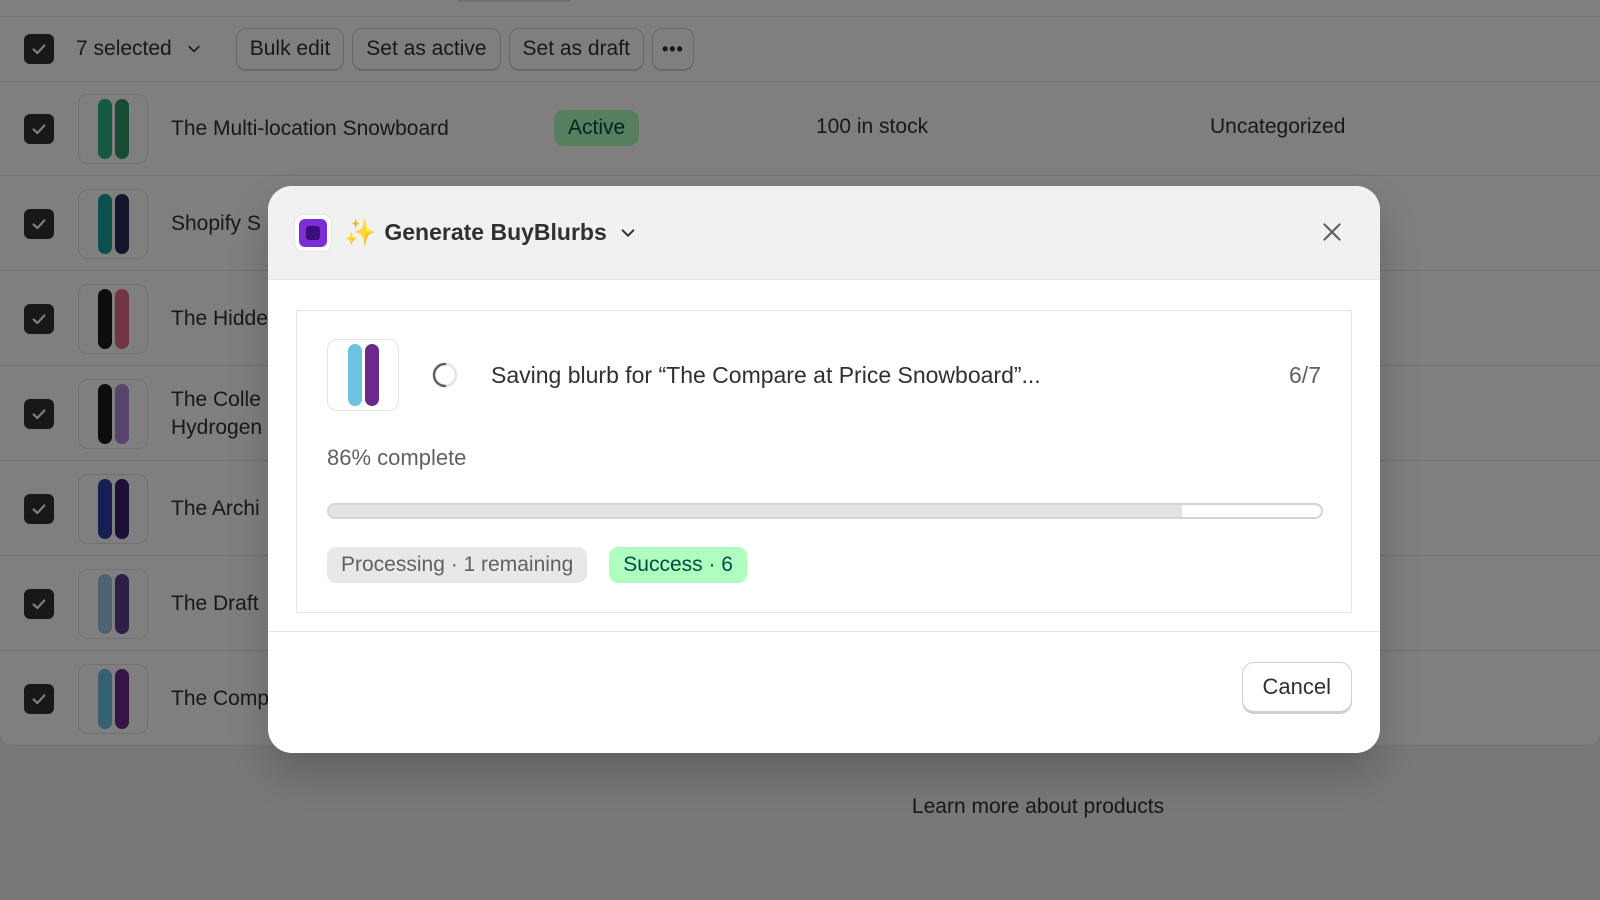 The height and width of the screenshot is (900, 1600). I want to click on close-button, so click(1332, 232).